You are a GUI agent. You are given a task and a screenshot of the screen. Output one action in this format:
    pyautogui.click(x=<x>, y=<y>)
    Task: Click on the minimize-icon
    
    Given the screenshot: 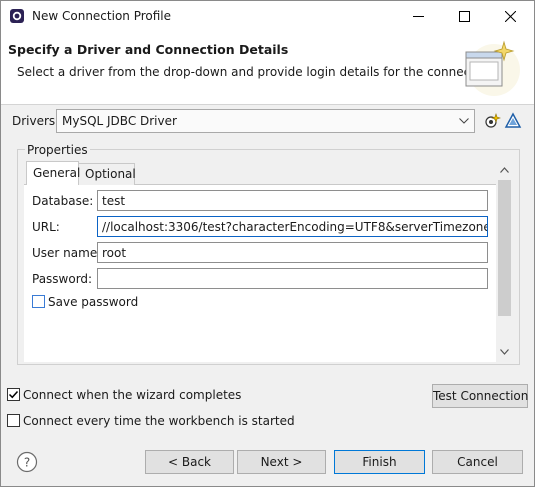 What is the action you would take?
    pyautogui.click(x=418, y=16)
    